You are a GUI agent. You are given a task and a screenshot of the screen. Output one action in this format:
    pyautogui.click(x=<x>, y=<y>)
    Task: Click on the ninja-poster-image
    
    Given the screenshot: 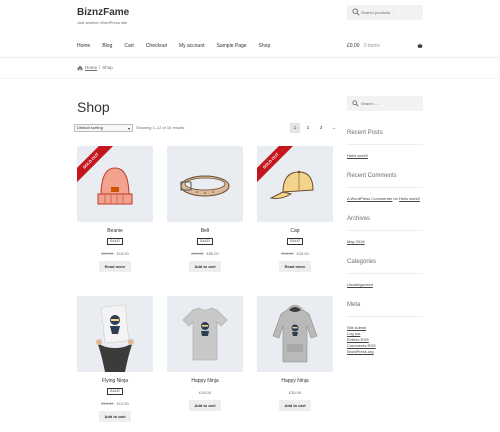 What is the action you would take?
    pyautogui.click(x=115, y=338)
    